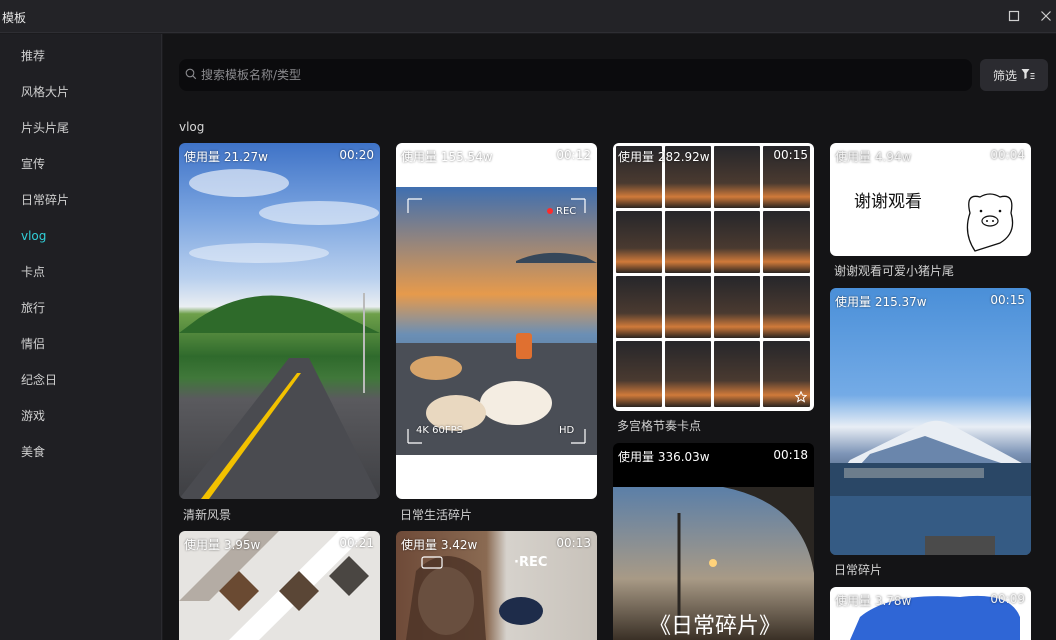 The image size is (1056, 640). I want to click on pig-illustration, so click(990, 222).